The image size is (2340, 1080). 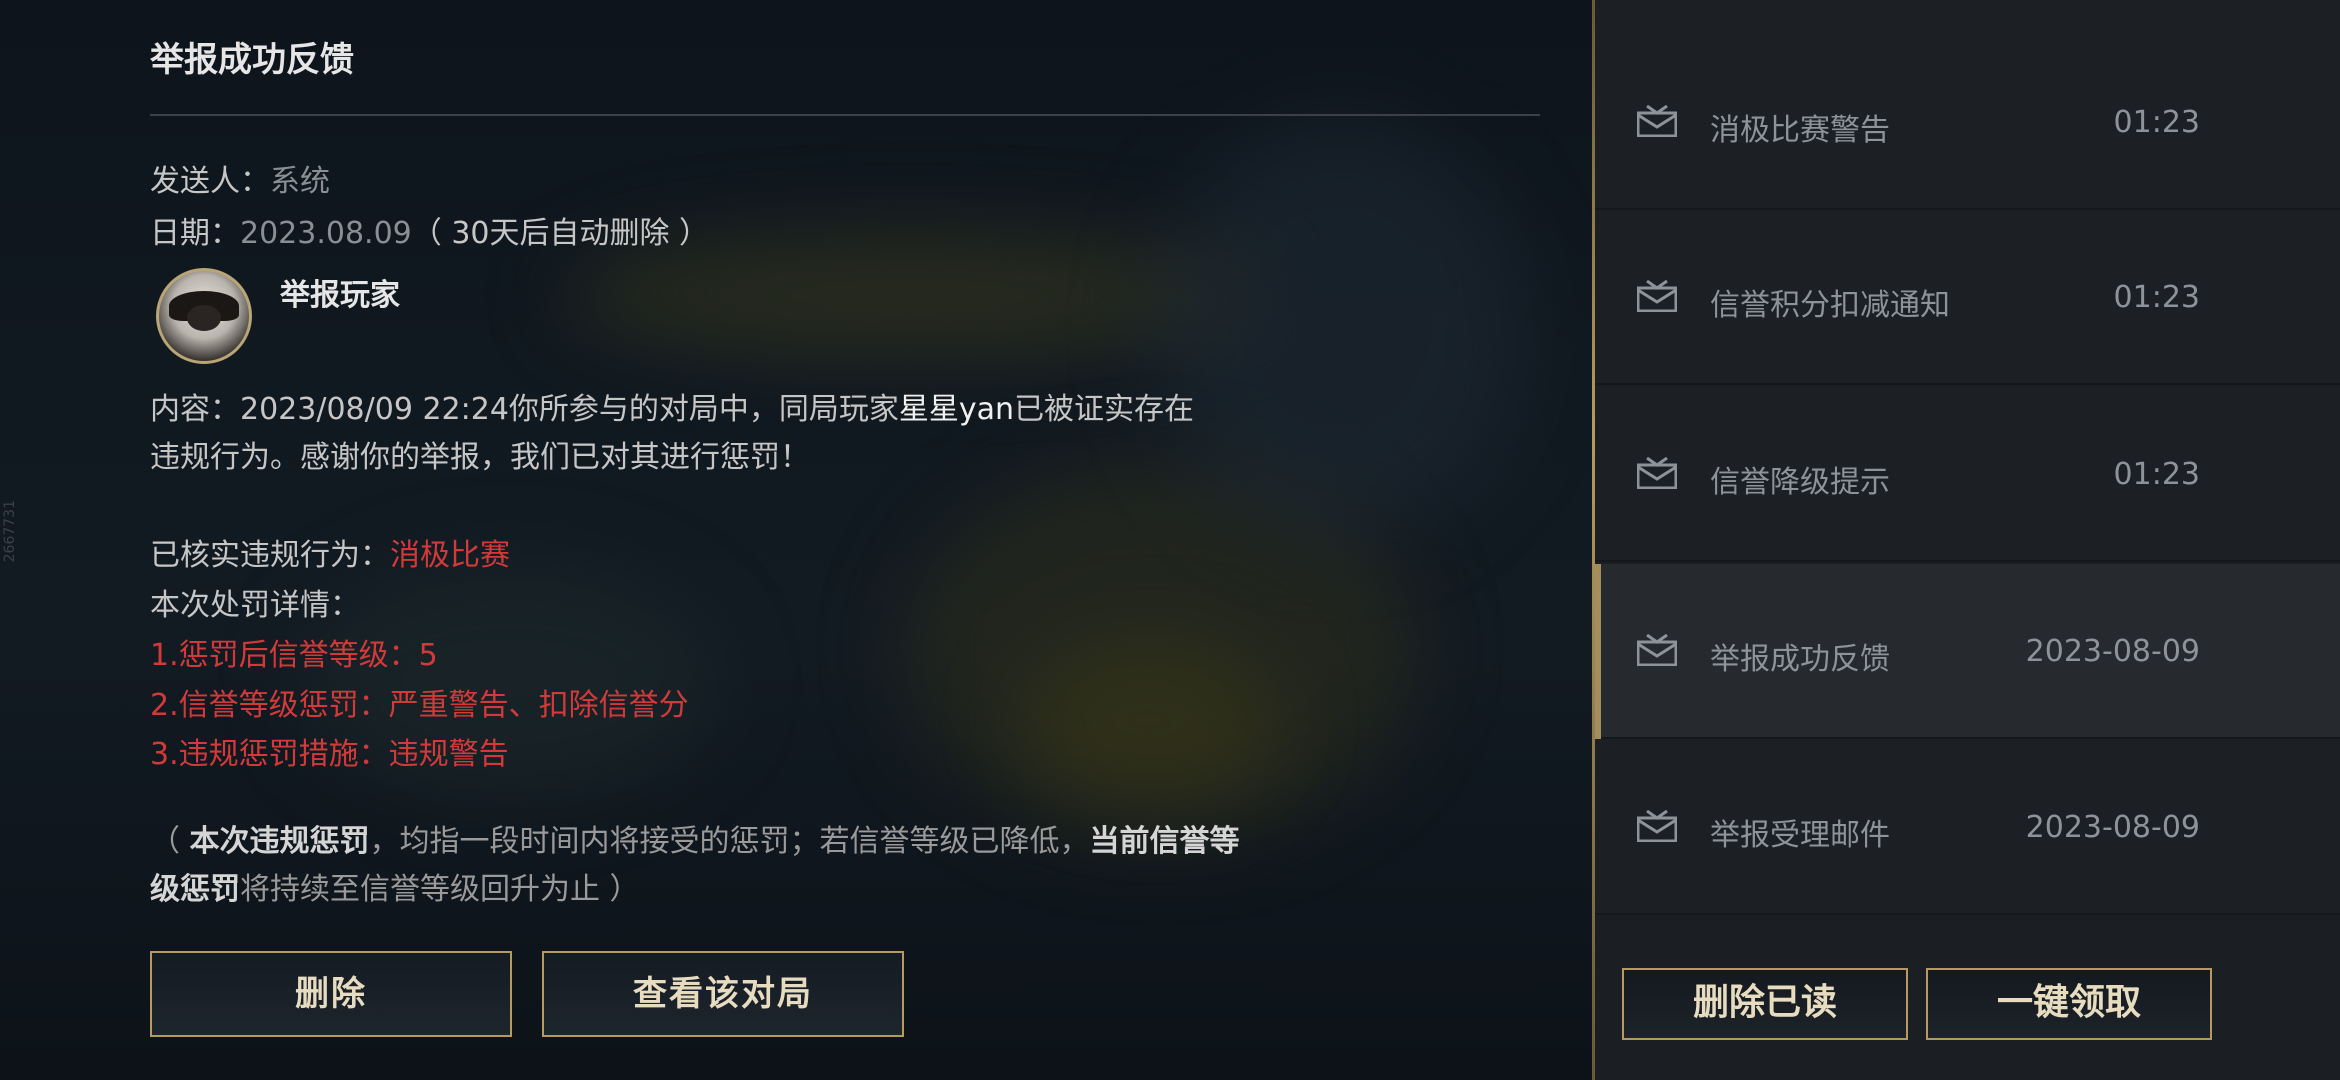 What do you see at coordinates (10, 531) in the screenshot?
I see `side-id-text: 2667731` at bounding box center [10, 531].